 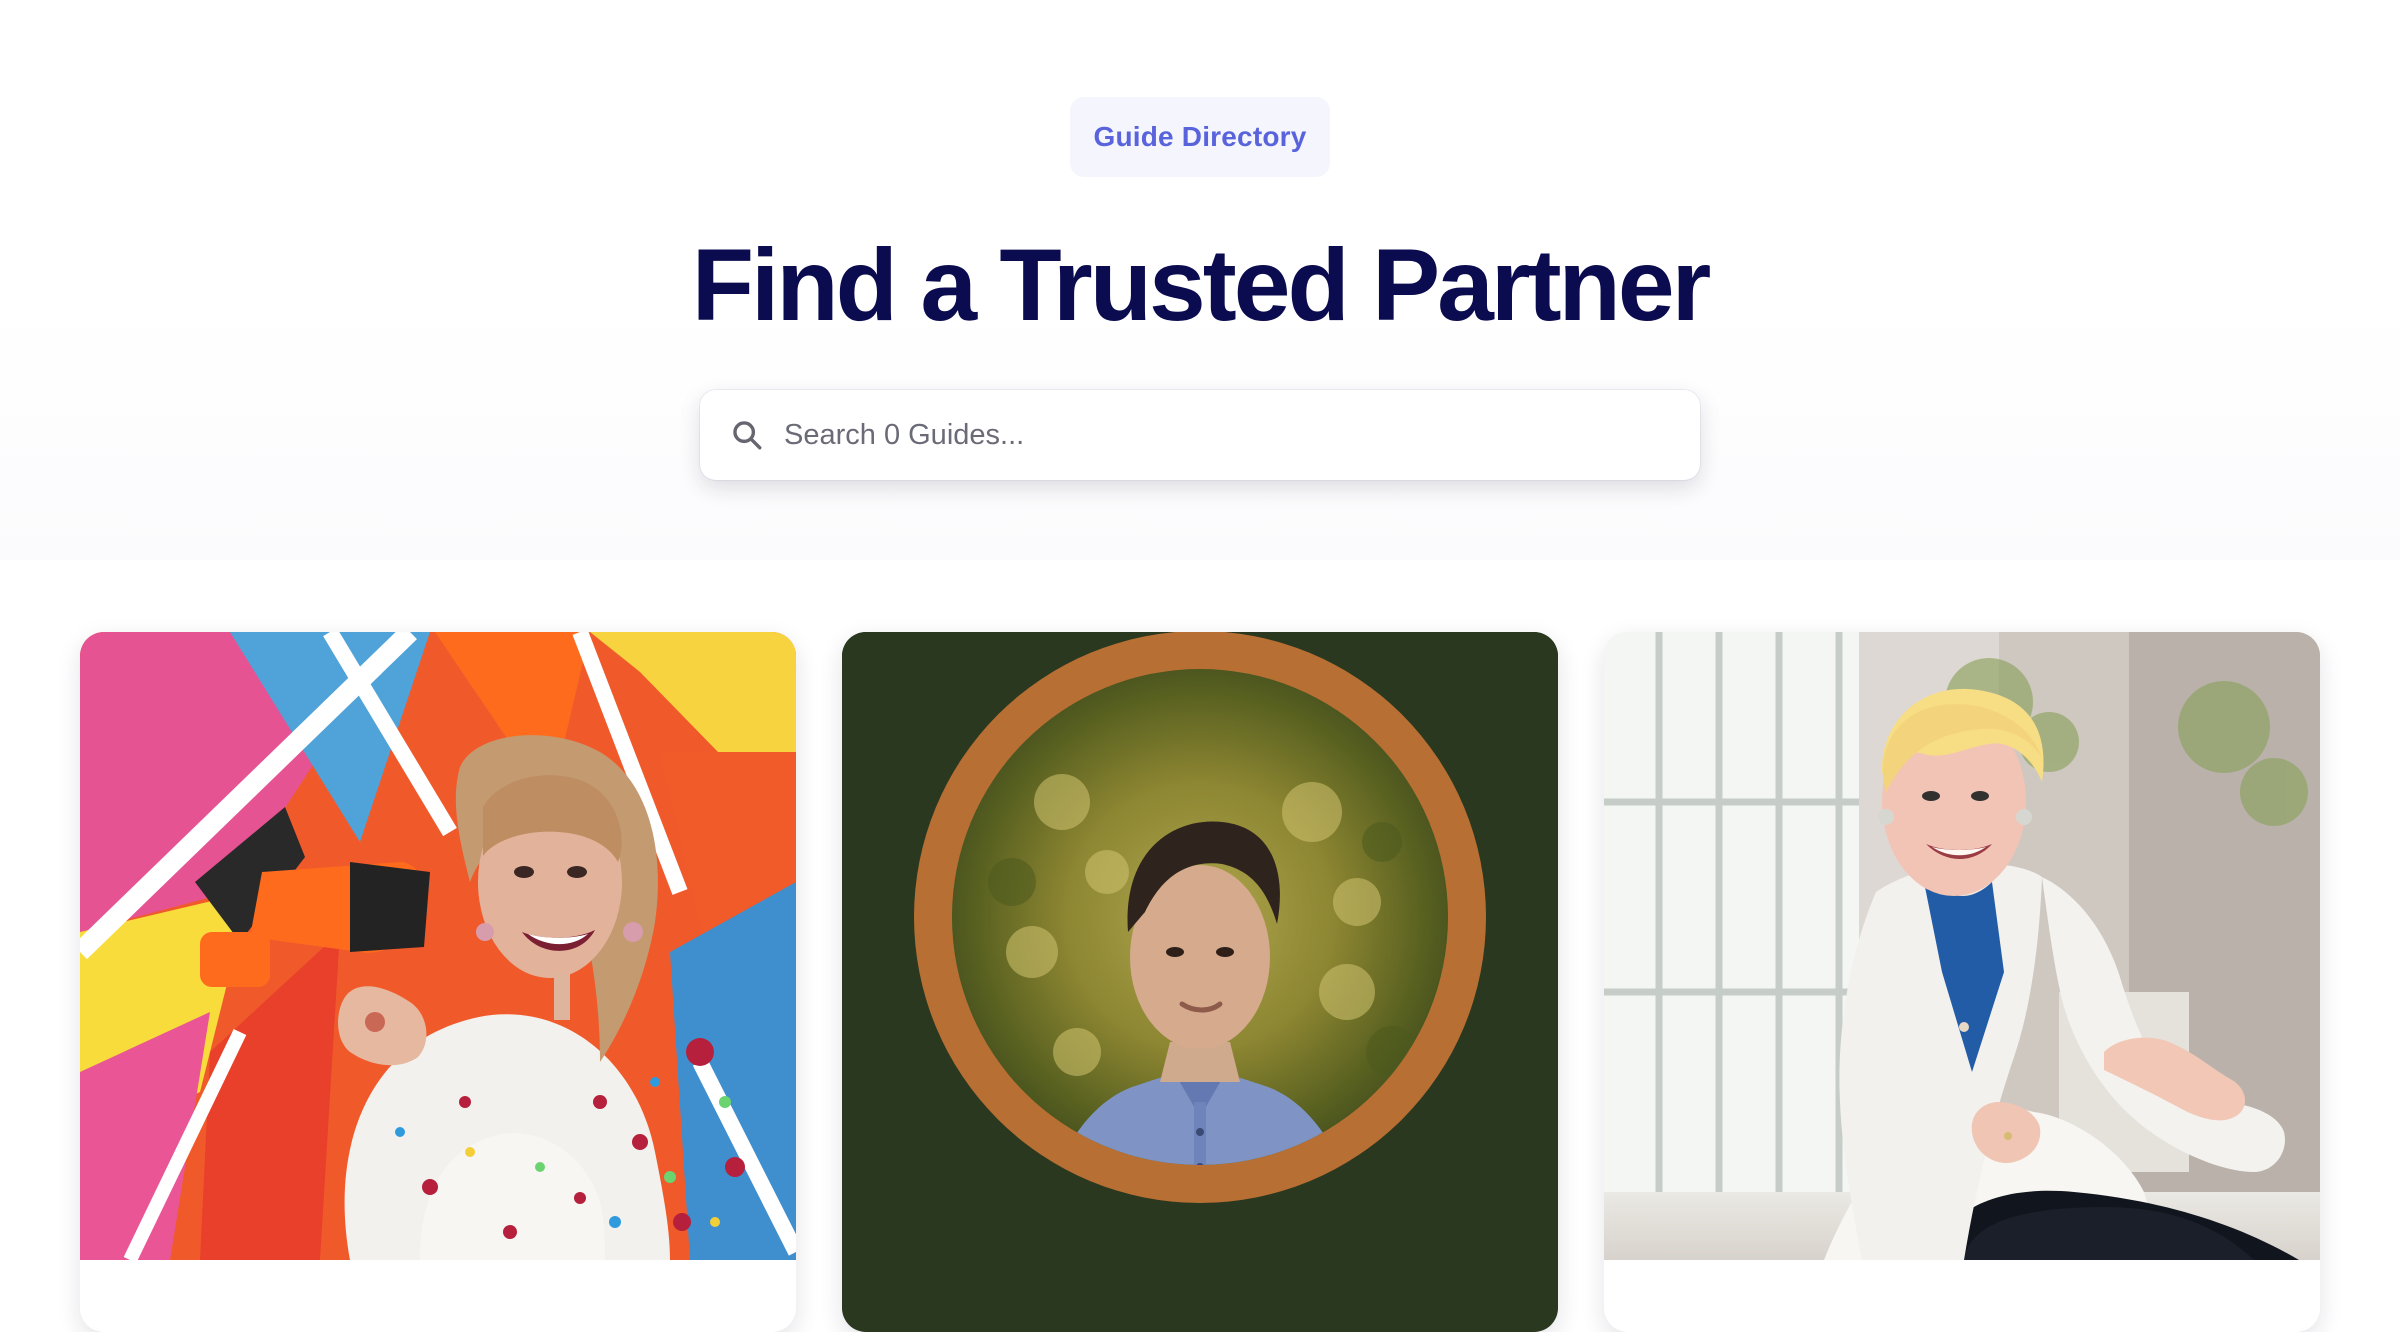 I want to click on page-title: Find a Trusted Partner, so click(x=1201, y=285).